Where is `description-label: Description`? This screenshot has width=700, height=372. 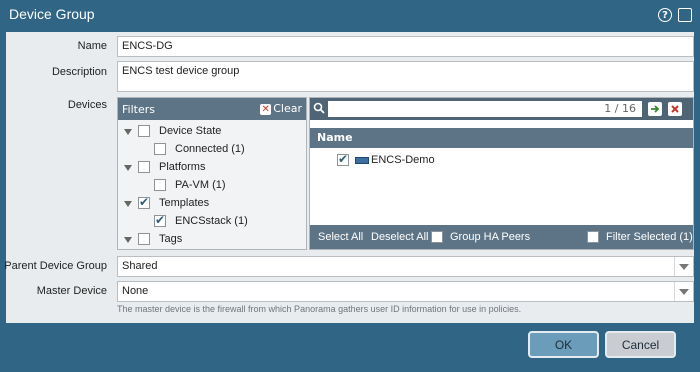
description-label: Description is located at coordinates (79, 72).